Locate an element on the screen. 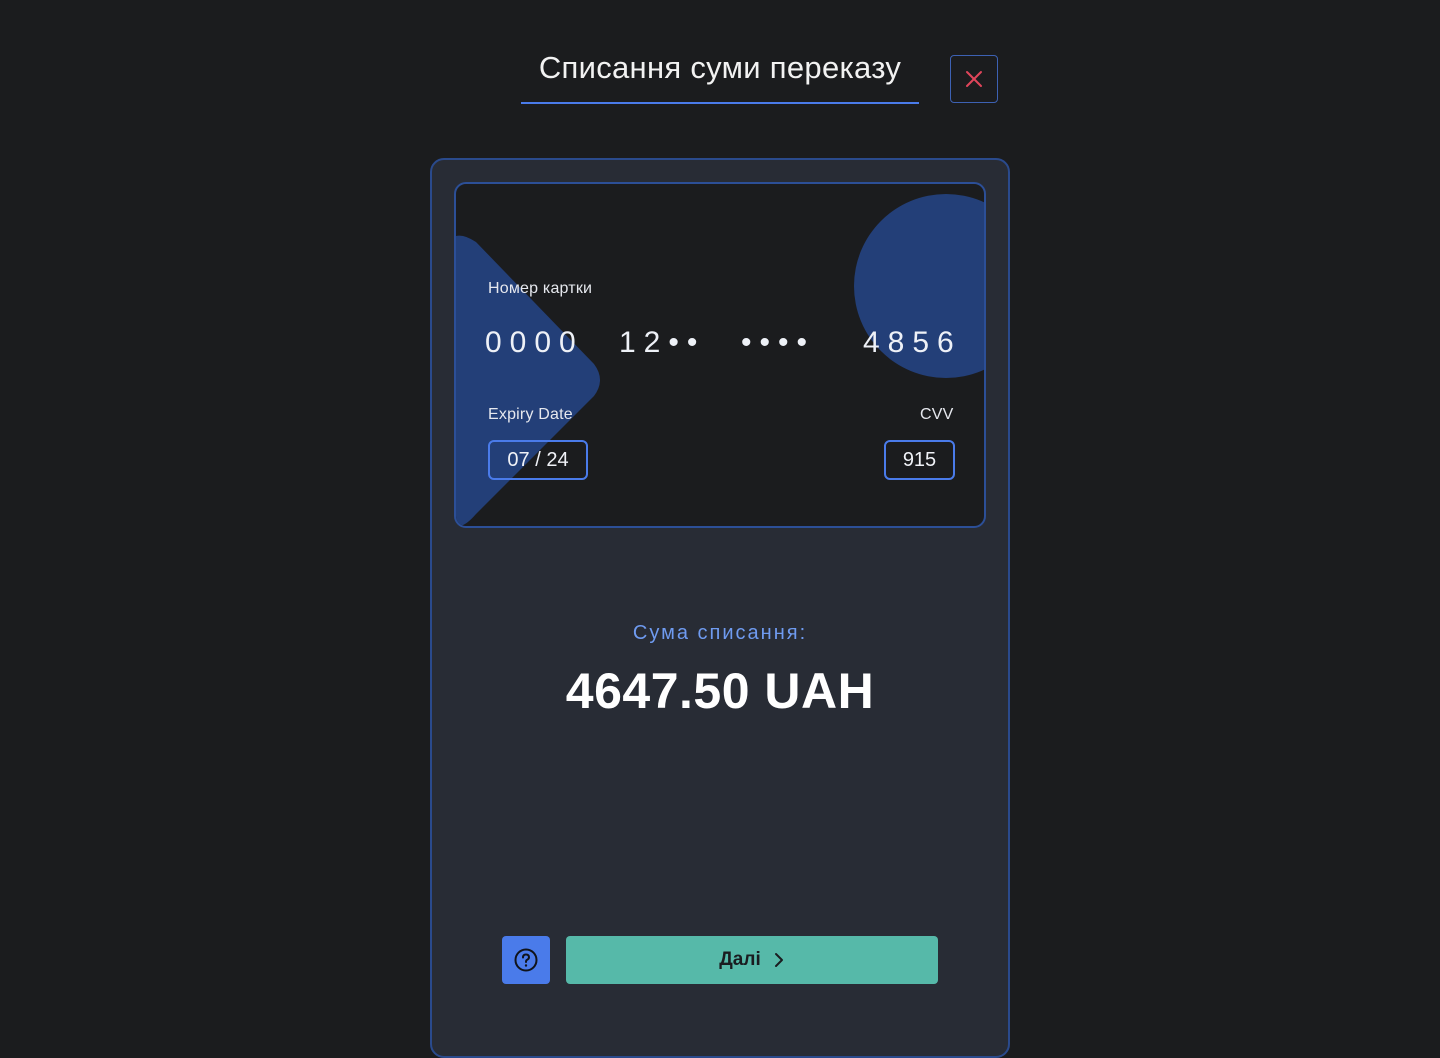 This screenshot has width=1440, height=1058. card-number-group-2: 12•• is located at coordinates (662, 342).